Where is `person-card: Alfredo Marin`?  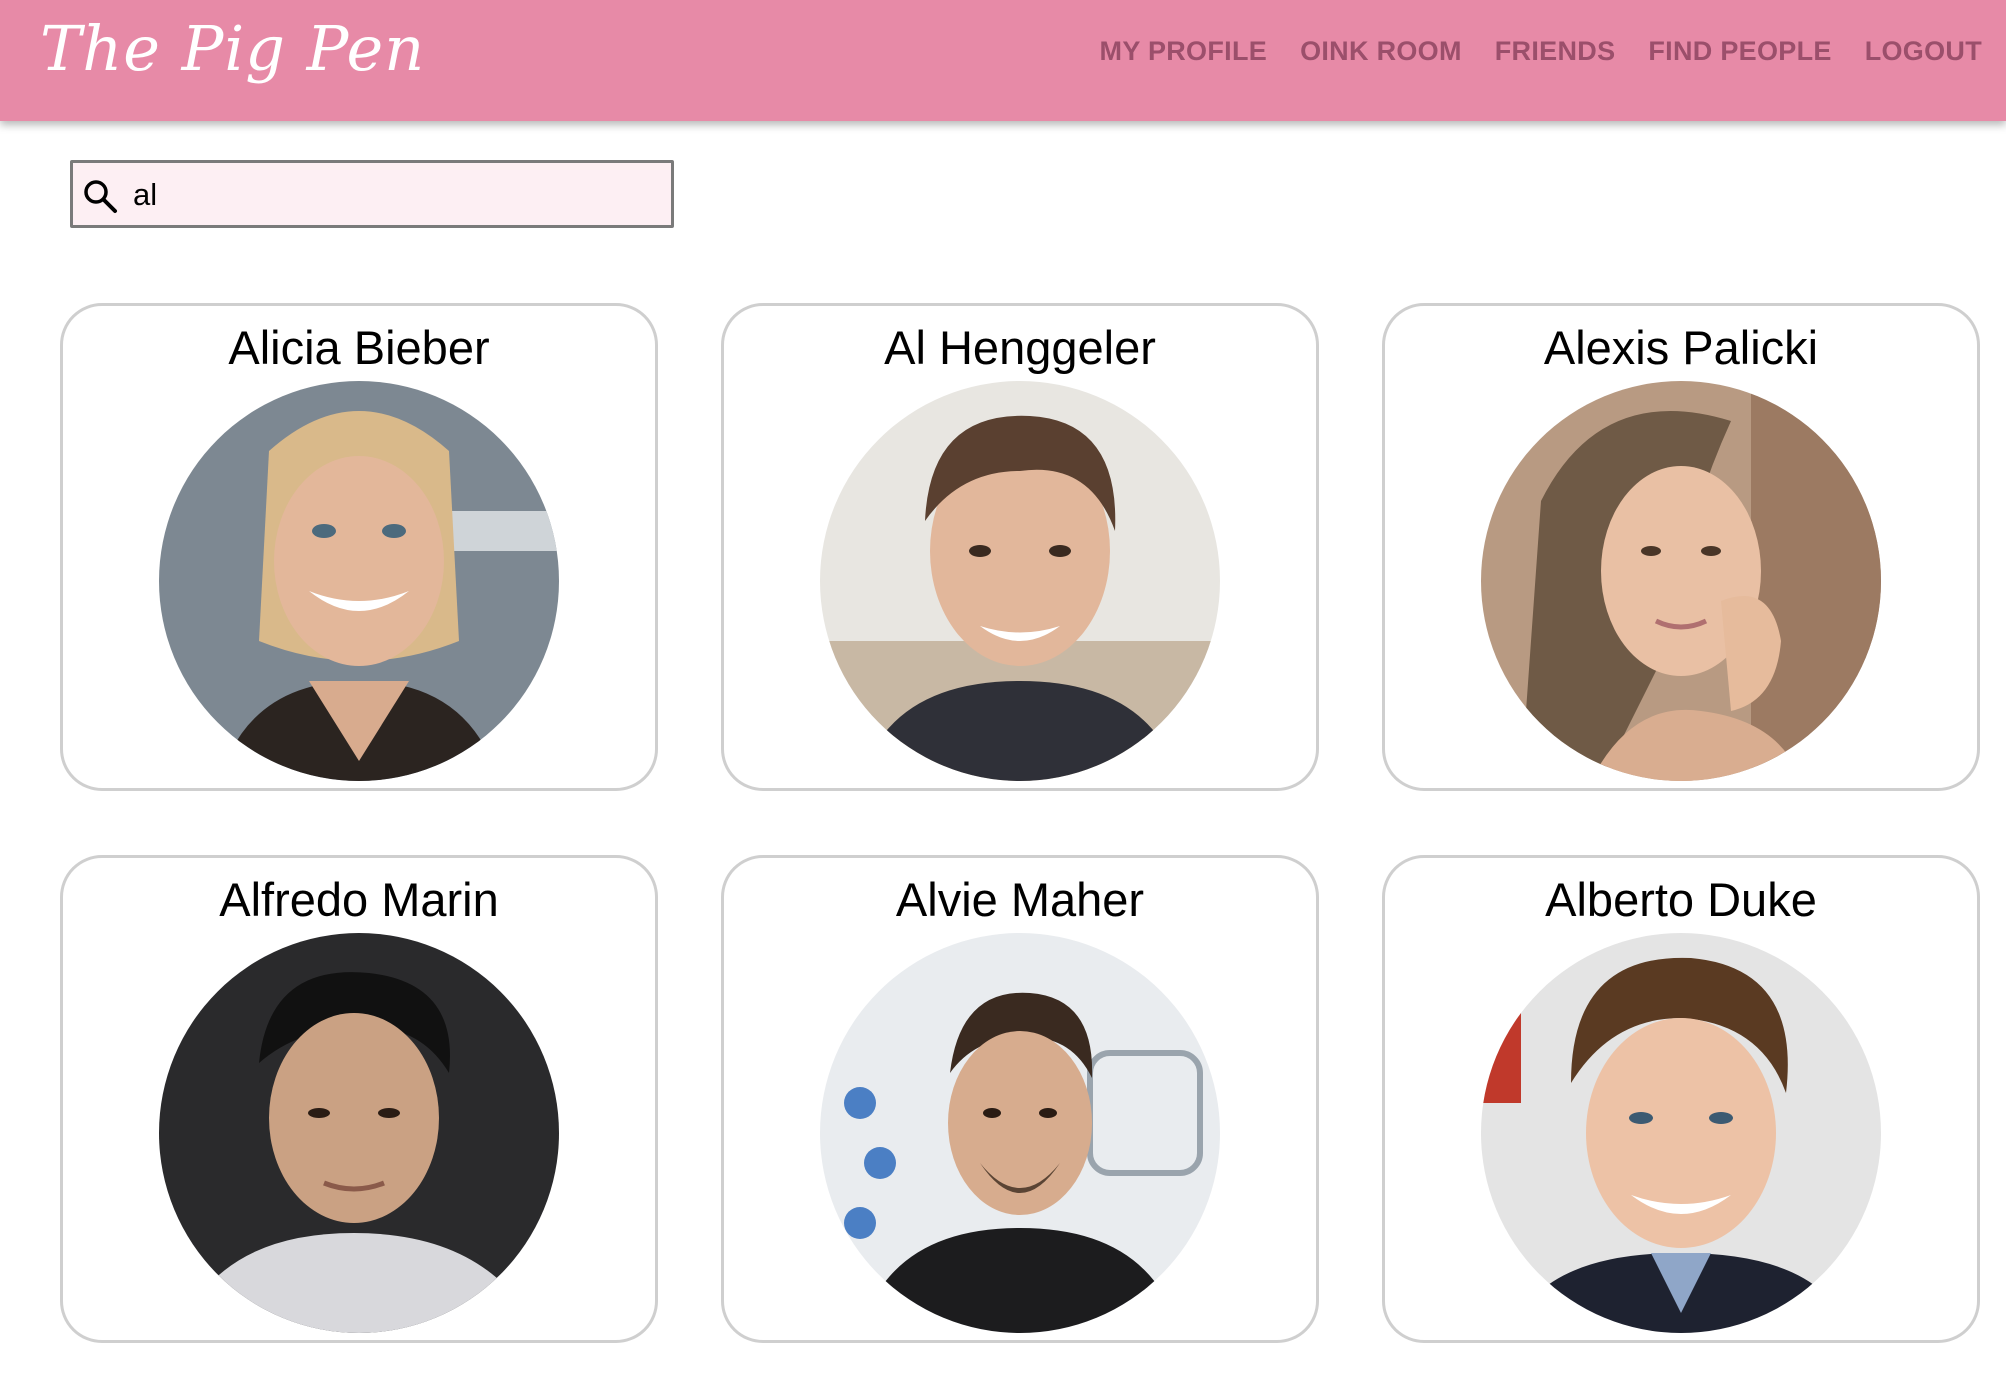
person-card: Alfredo Marin is located at coordinates (359, 1099).